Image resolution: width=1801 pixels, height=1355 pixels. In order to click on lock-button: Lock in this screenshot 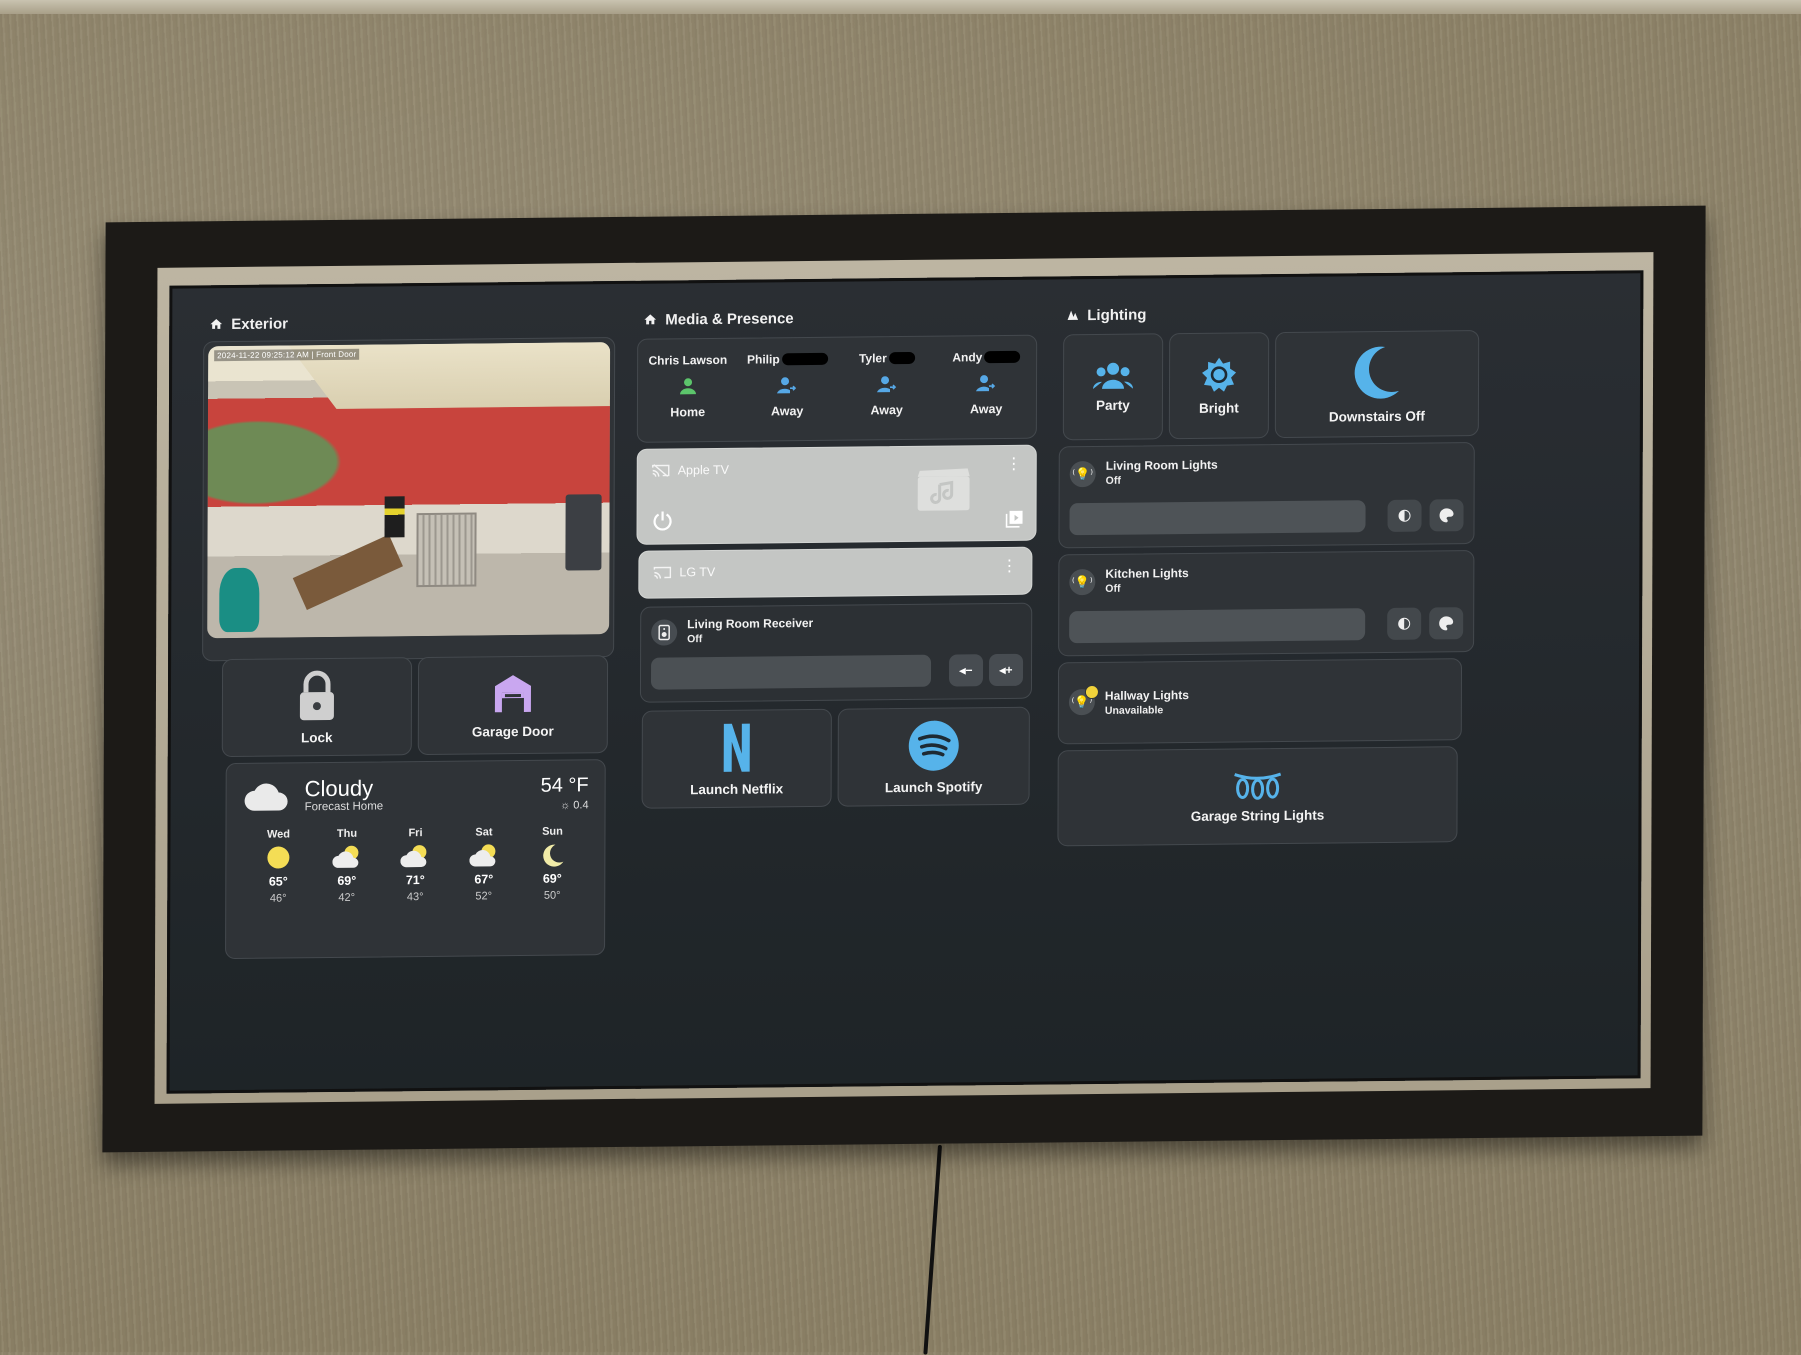, I will do `click(317, 707)`.